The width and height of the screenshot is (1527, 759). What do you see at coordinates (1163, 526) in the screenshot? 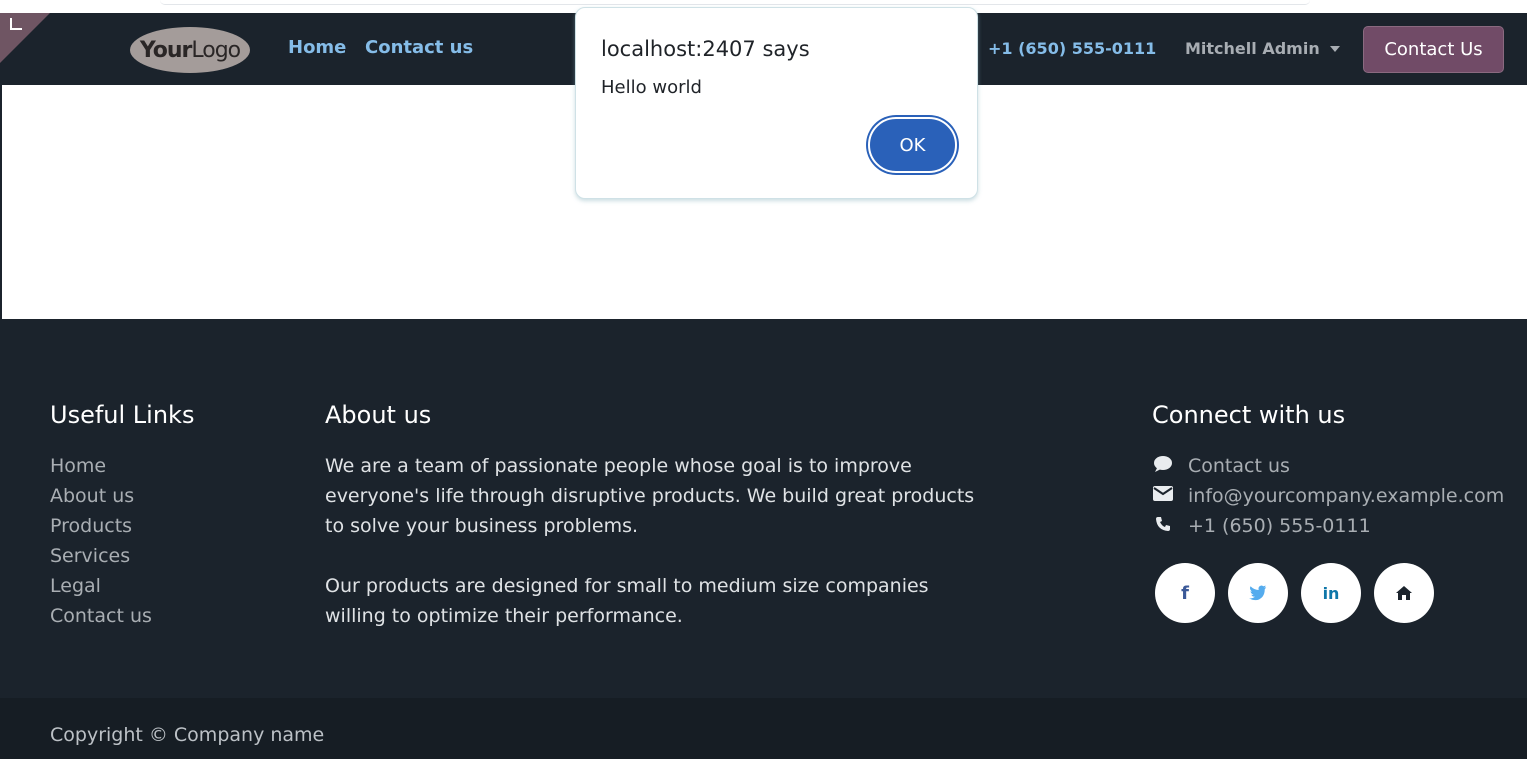
I see `phone-icon` at bounding box center [1163, 526].